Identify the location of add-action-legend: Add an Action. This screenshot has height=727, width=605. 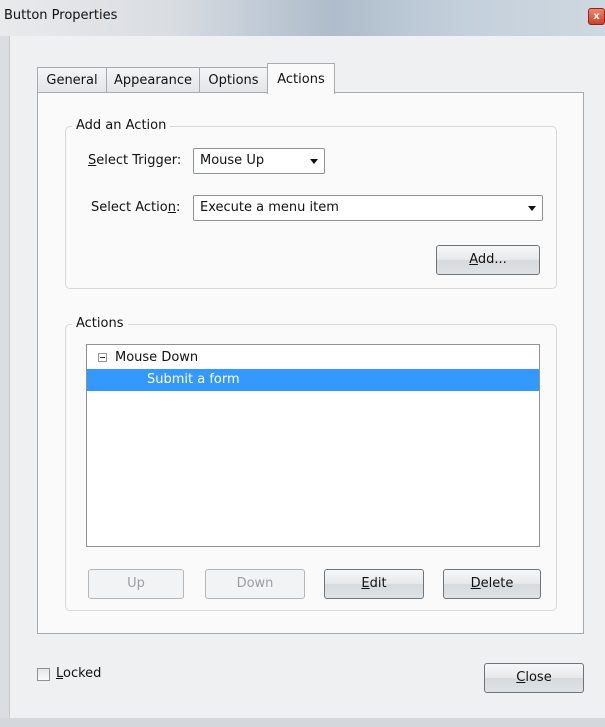
(121, 125).